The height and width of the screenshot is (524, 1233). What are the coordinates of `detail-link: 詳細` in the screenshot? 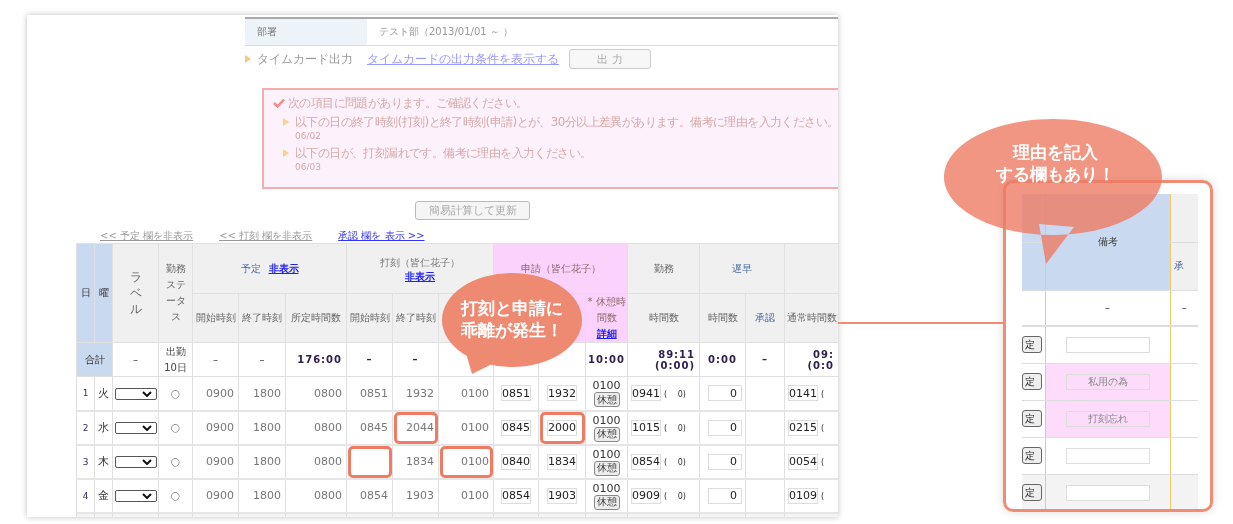 It's located at (606, 333).